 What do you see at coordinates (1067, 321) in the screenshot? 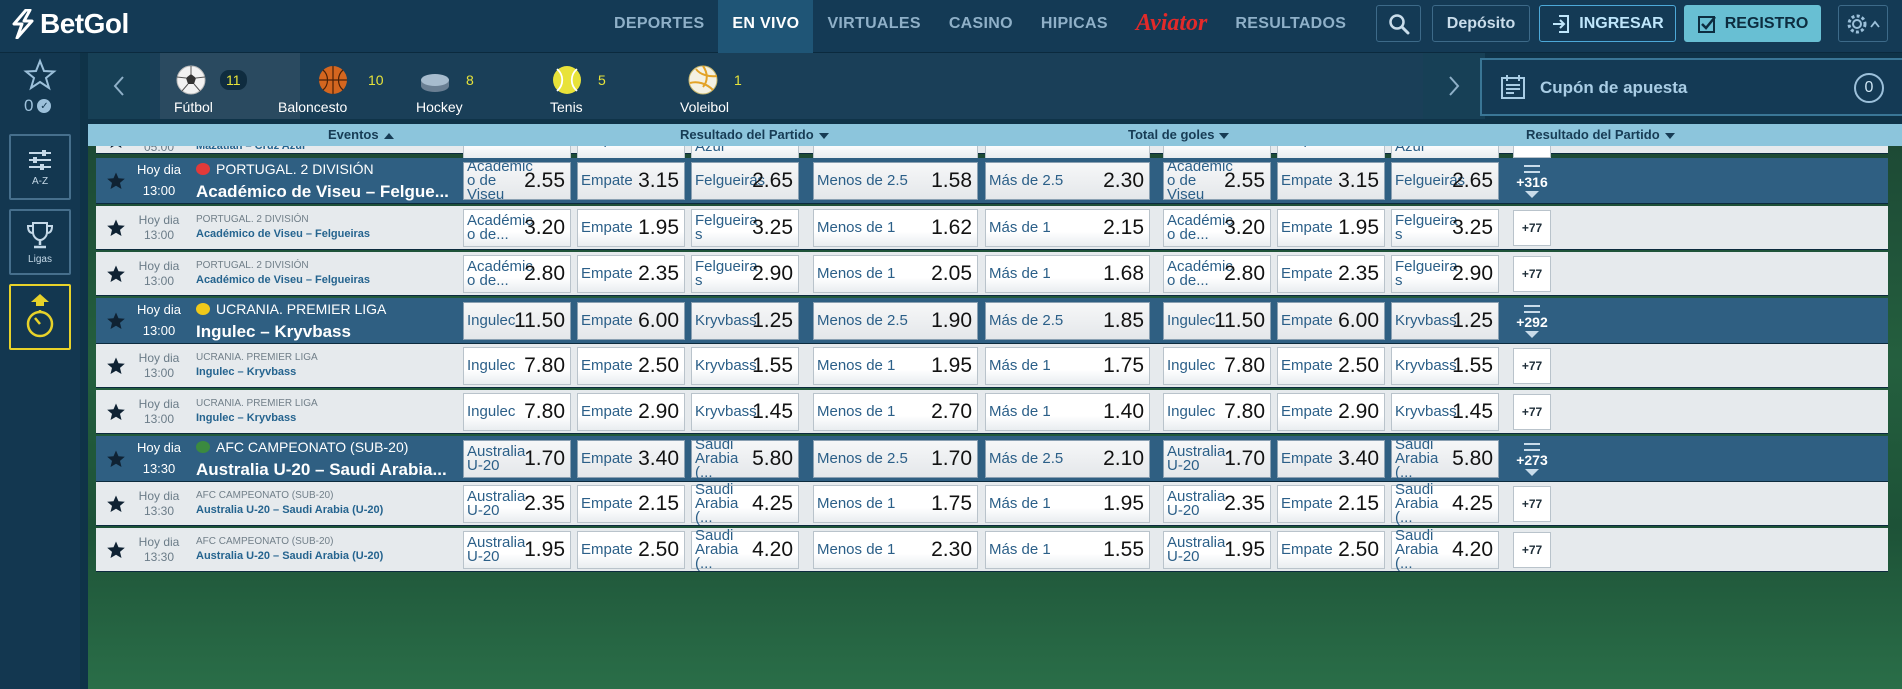
I see `odd-button: Más de 2.5 1.85` at bounding box center [1067, 321].